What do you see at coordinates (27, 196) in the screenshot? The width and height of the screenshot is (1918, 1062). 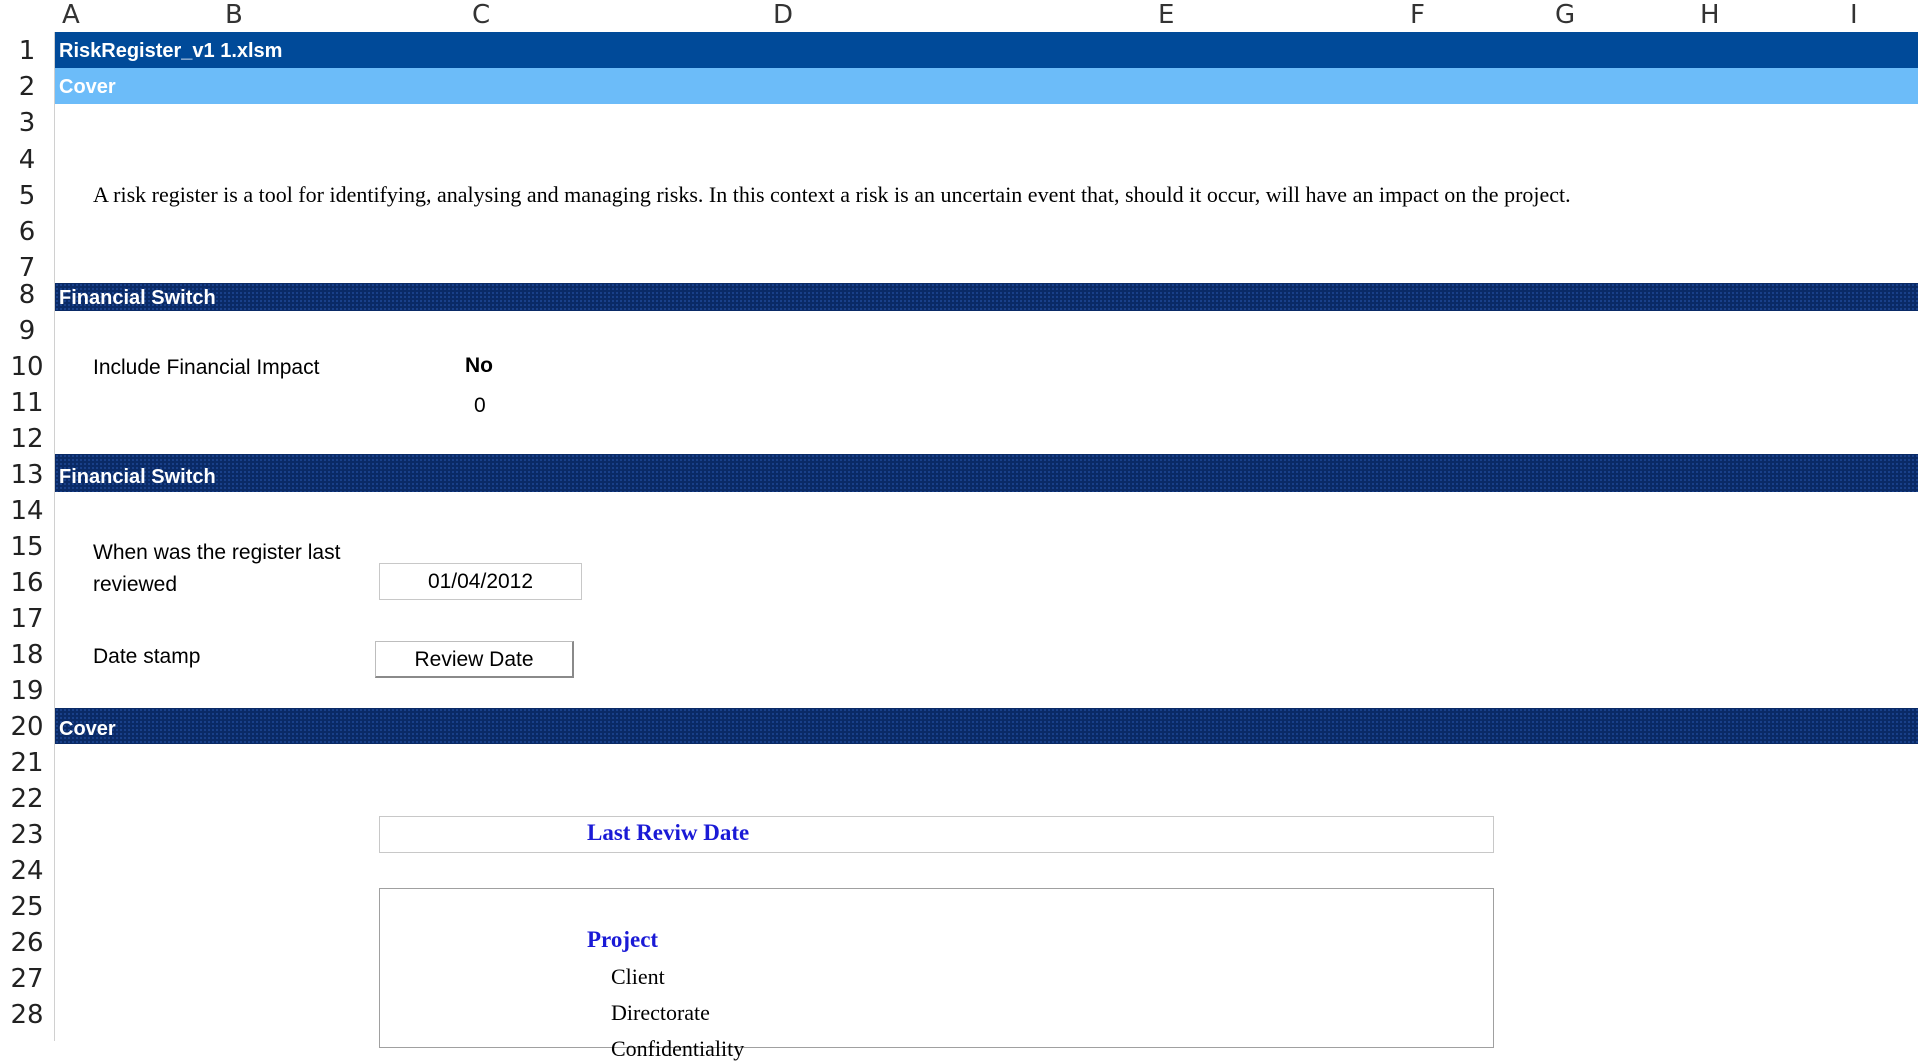 I see `row-header-5: 5` at bounding box center [27, 196].